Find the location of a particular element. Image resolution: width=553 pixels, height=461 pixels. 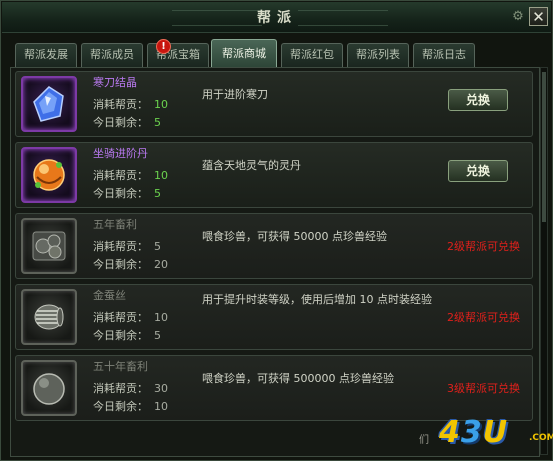

remain-line: 今日剩余： 10 is located at coordinates (130, 406).